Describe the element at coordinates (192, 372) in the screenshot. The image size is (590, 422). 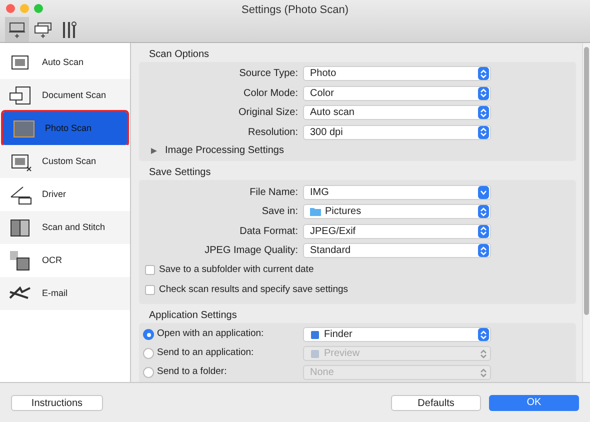
I see `radio-label: Send to a folder:` at that location.